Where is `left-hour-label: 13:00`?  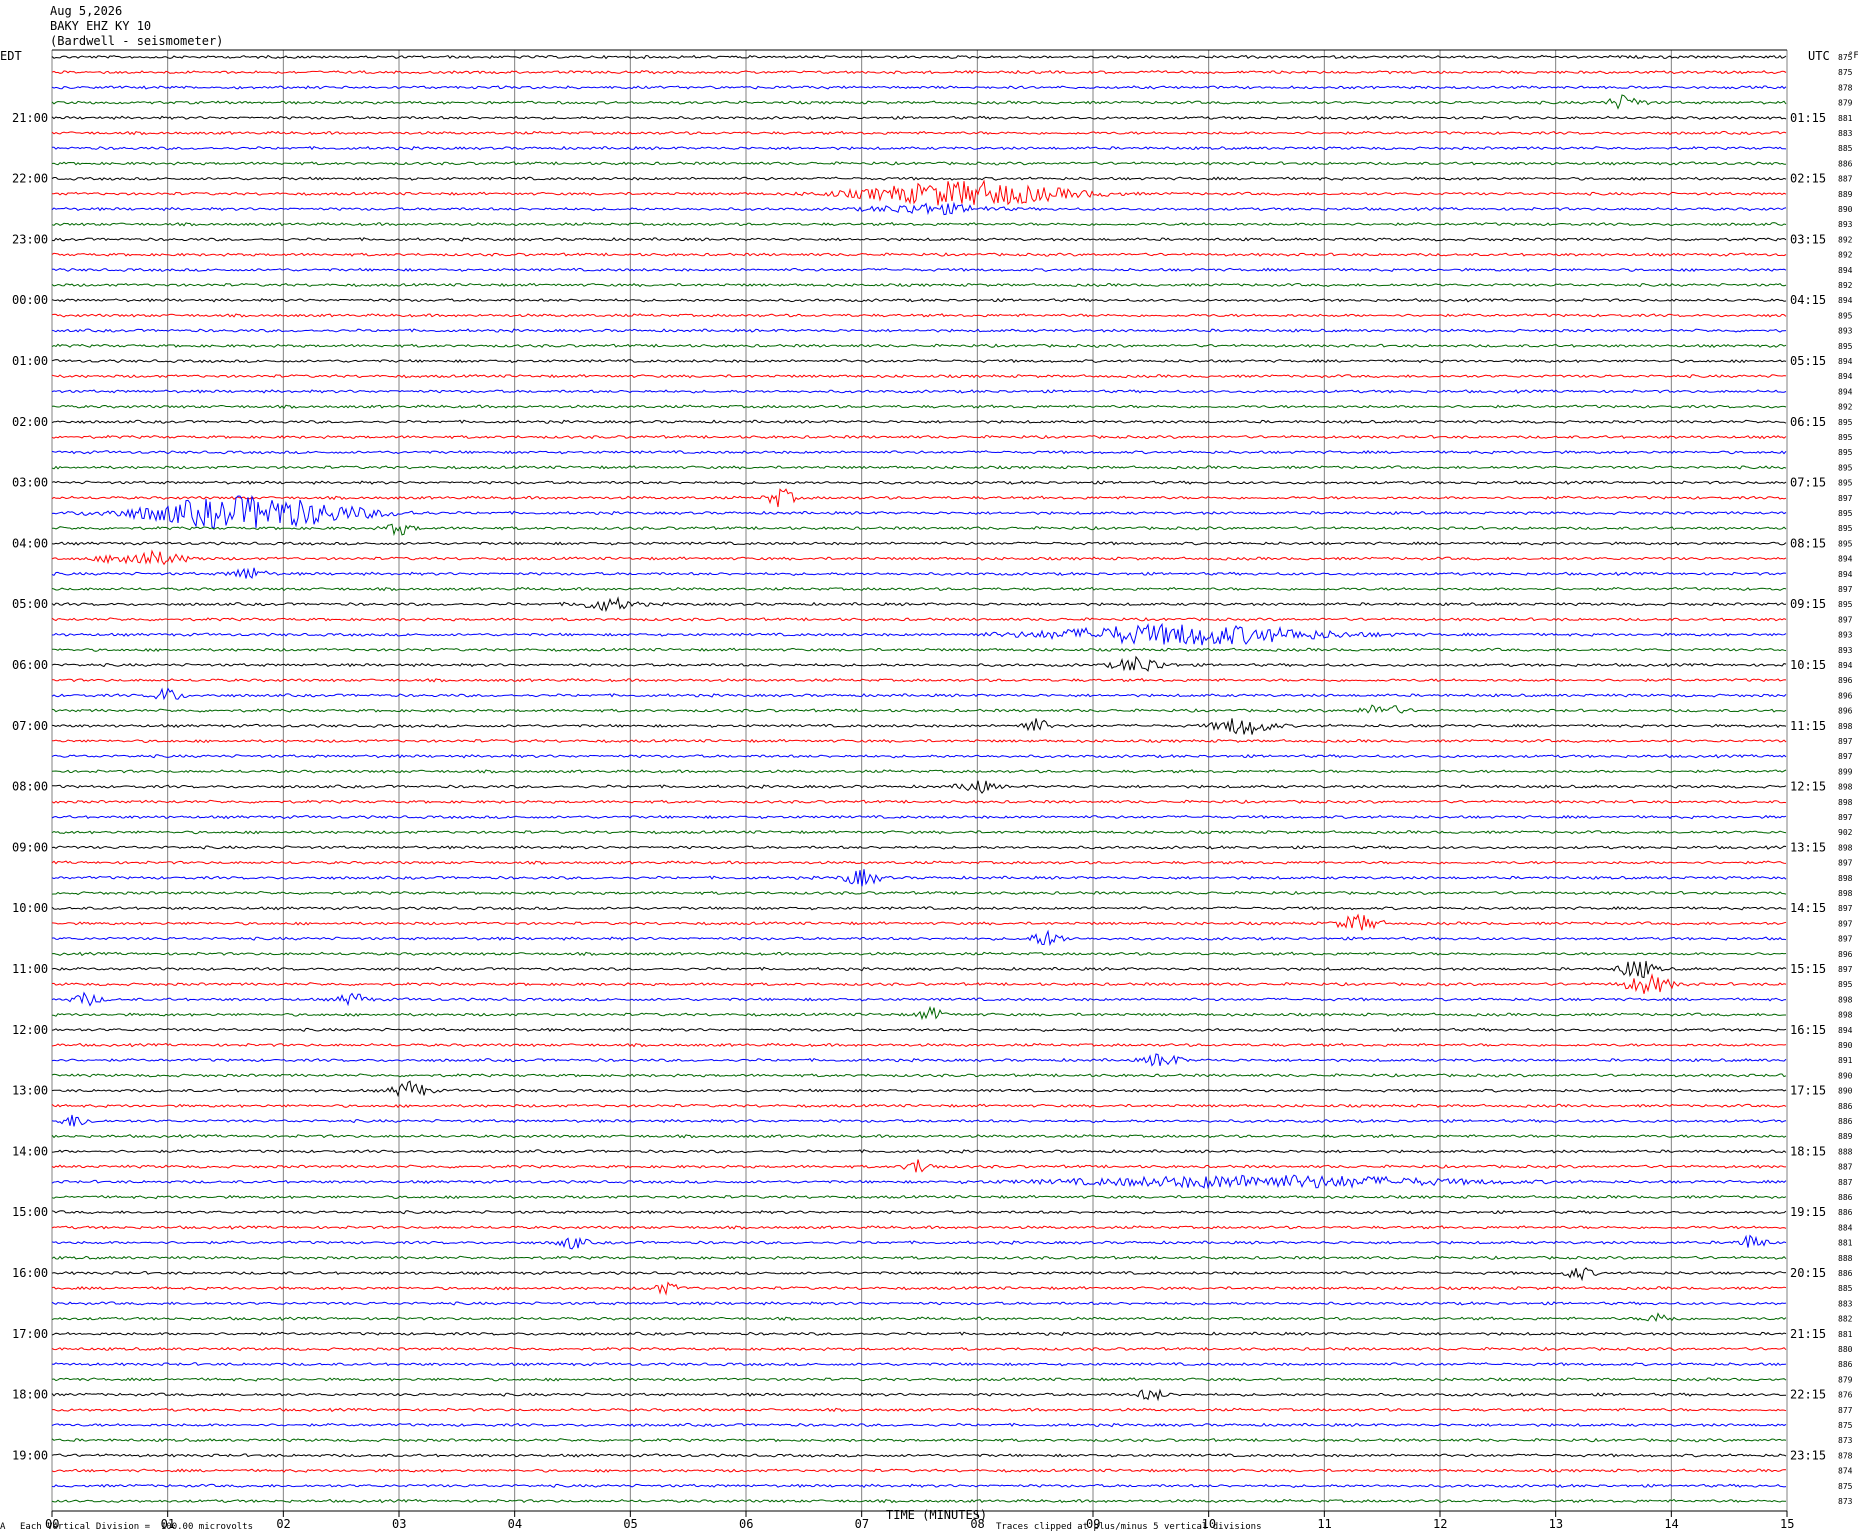 left-hour-label: 13:00 is located at coordinates (30, 1091).